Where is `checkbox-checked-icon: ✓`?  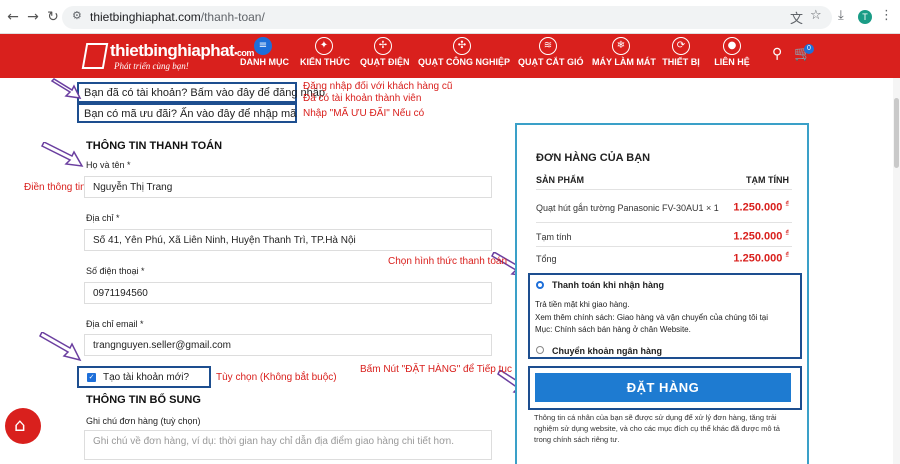
checkbox-checked-icon: ✓ is located at coordinates (91, 377).